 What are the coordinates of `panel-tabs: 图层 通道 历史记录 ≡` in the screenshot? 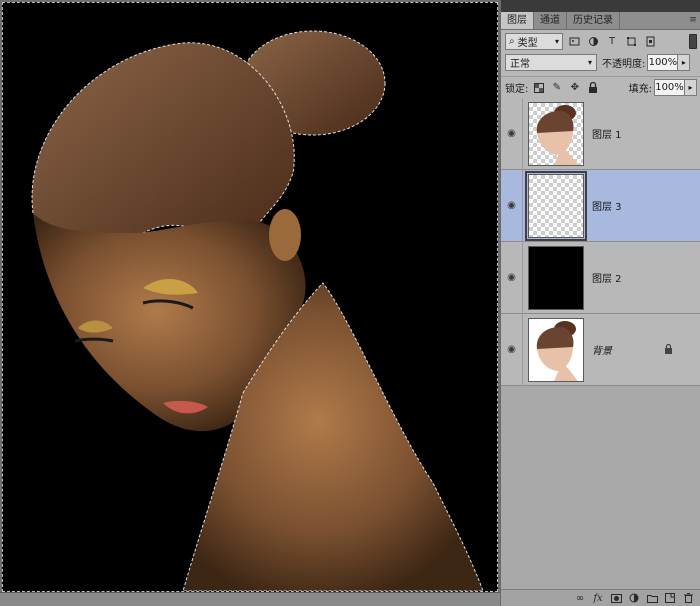 It's located at (600, 21).